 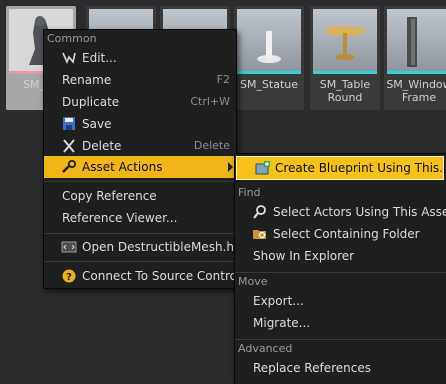 I want to click on menu-item-label: Open DestructibleMesh.h, so click(x=158, y=247).